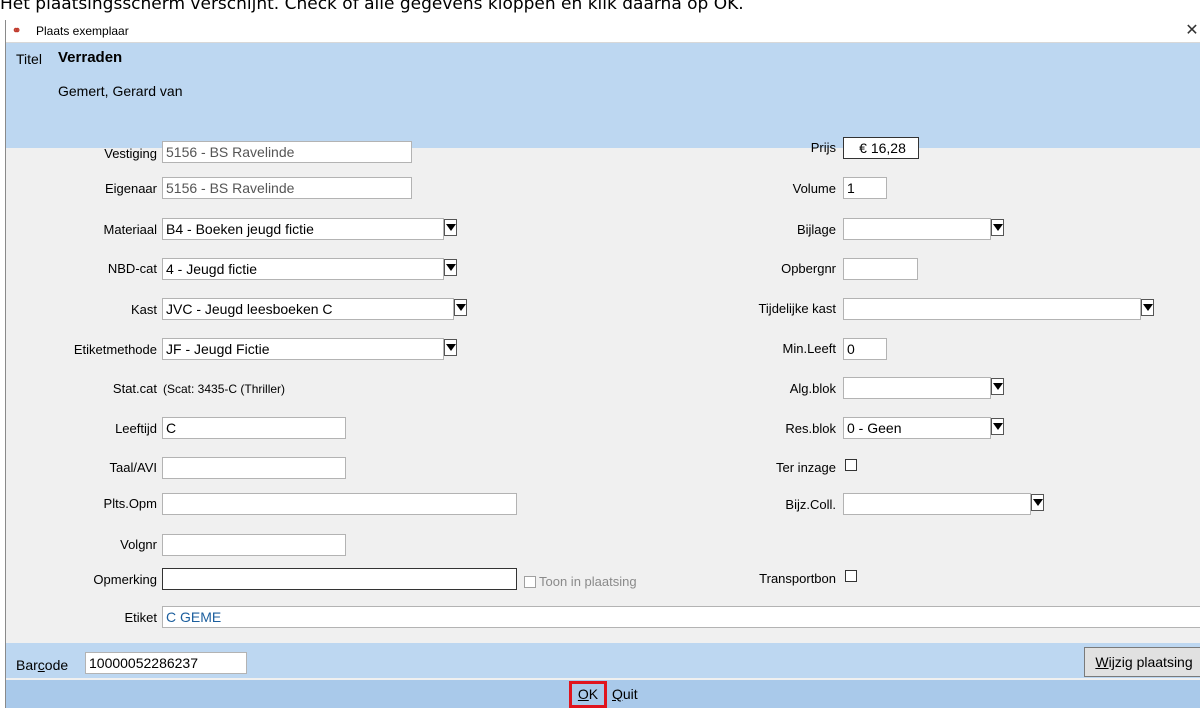  I want to click on etiketmethode-dropdown-wrap, so click(451, 349).